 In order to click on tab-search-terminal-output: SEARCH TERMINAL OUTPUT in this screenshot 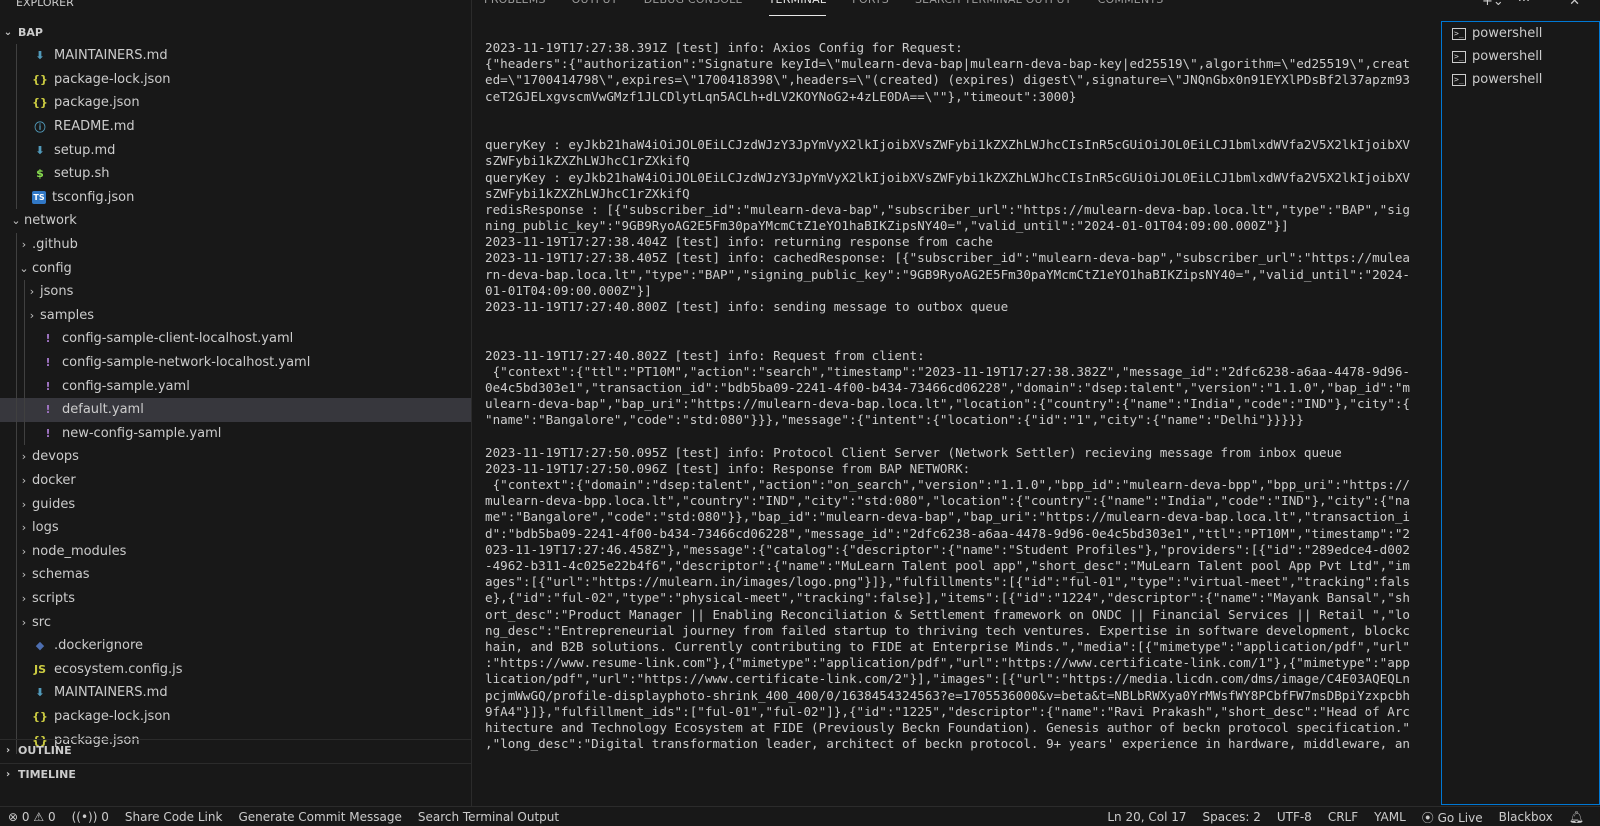, I will do `click(993, 5)`.